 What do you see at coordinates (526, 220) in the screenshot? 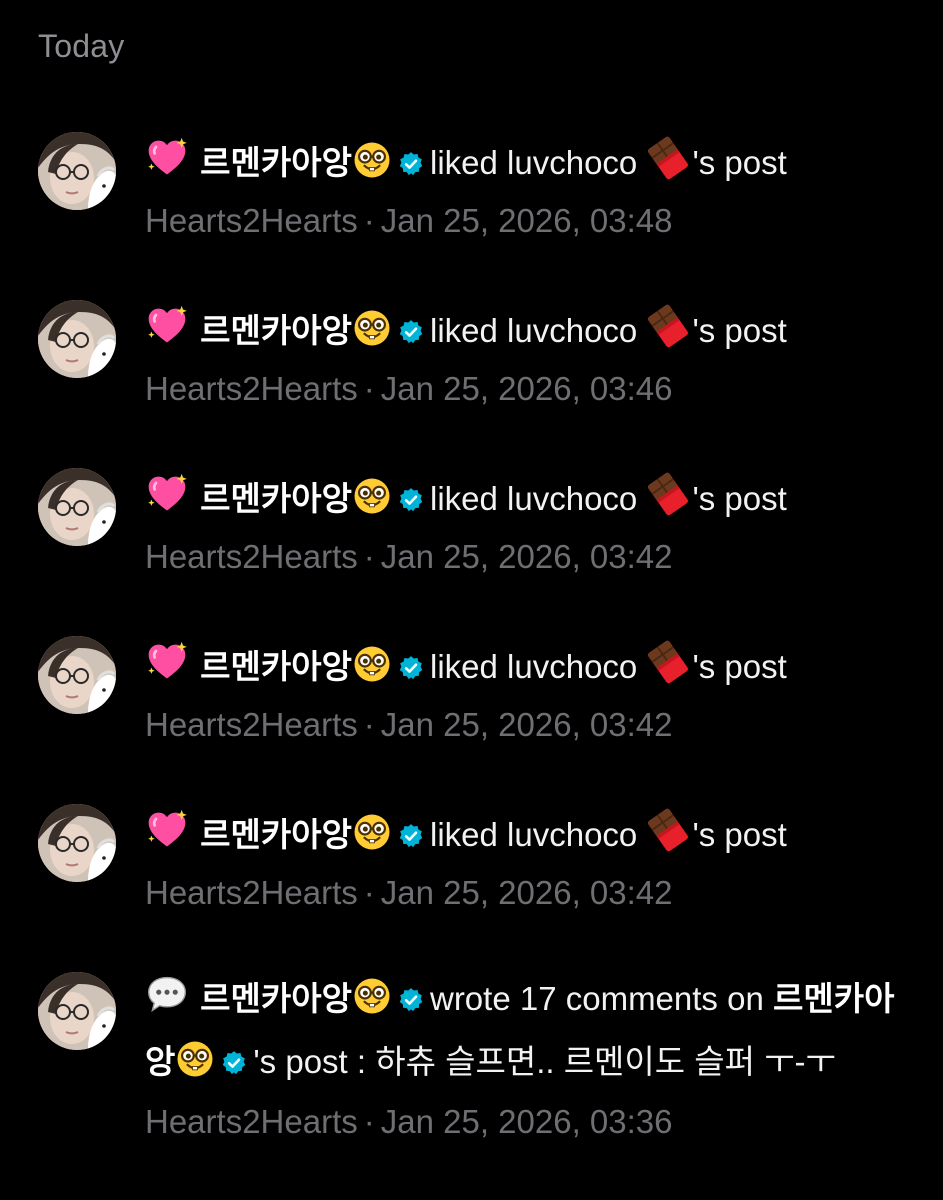
I see `timestamp: Jan 25, 2026, 03:48` at bounding box center [526, 220].